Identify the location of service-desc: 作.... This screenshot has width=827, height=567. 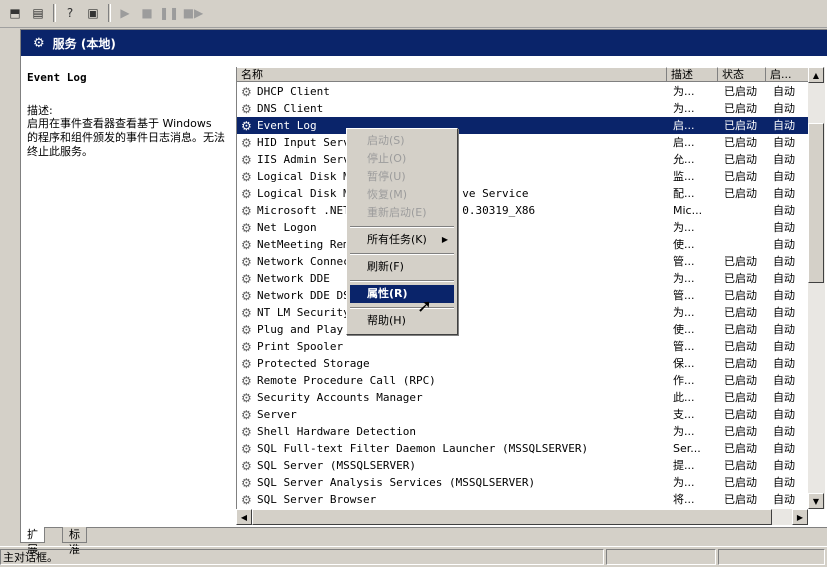
(684, 380).